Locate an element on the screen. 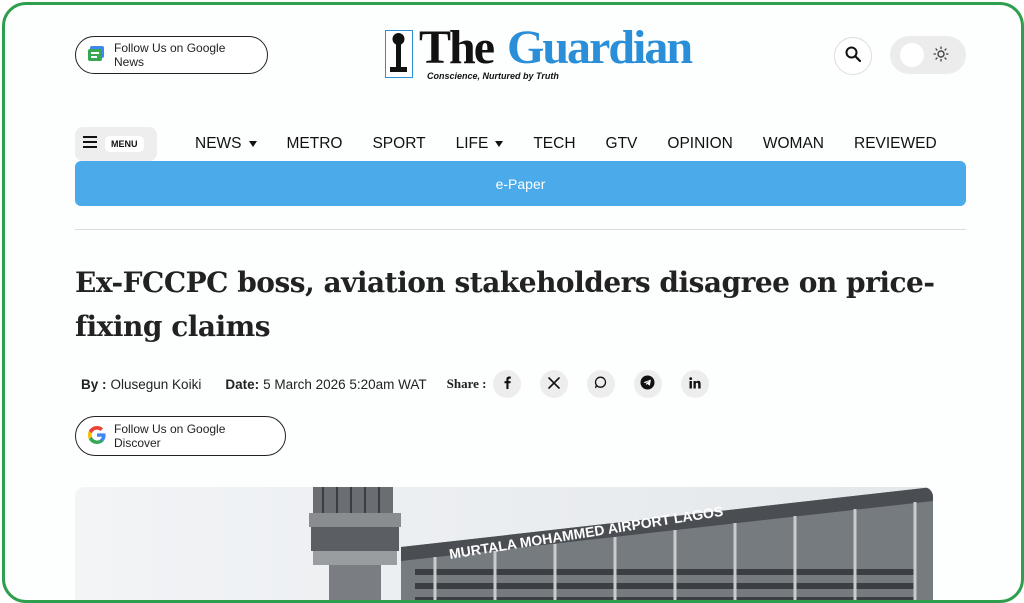 Image resolution: width=1024 pixels, height=603 pixels. nav-item-news: NEWS is located at coordinates (226, 144).